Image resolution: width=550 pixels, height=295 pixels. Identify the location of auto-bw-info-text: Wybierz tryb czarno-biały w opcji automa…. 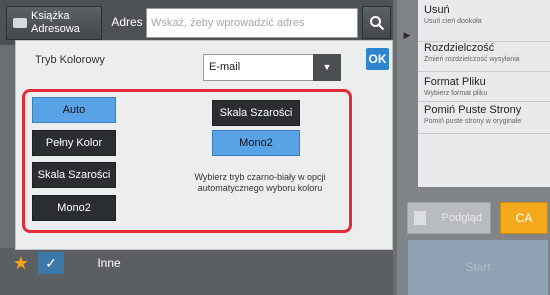
(260, 182).